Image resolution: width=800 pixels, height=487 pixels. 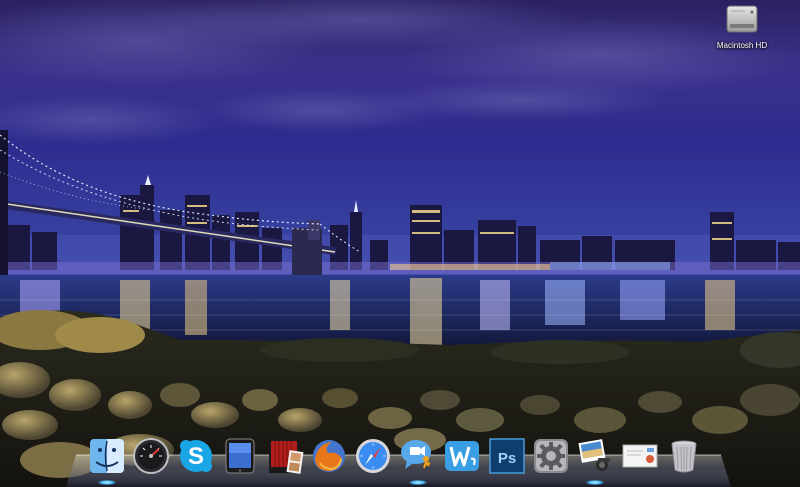 I want to click on dock-item-wunderlist, so click(x=462, y=458).